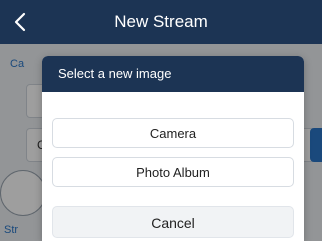 The height and width of the screenshot is (241, 322). Describe the element at coordinates (173, 172) in the screenshot. I see `photo-album-button: Photo Album` at that location.